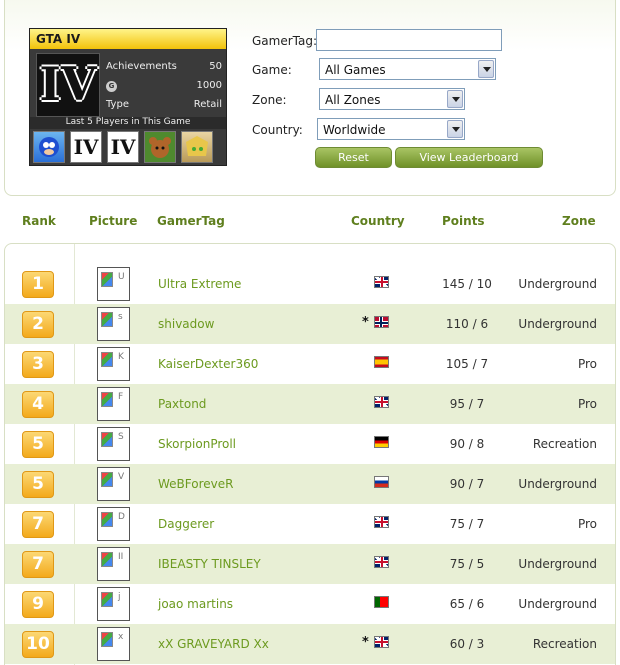  What do you see at coordinates (467, 444) in the screenshot?
I see `points-value: 90 / 8` at bounding box center [467, 444].